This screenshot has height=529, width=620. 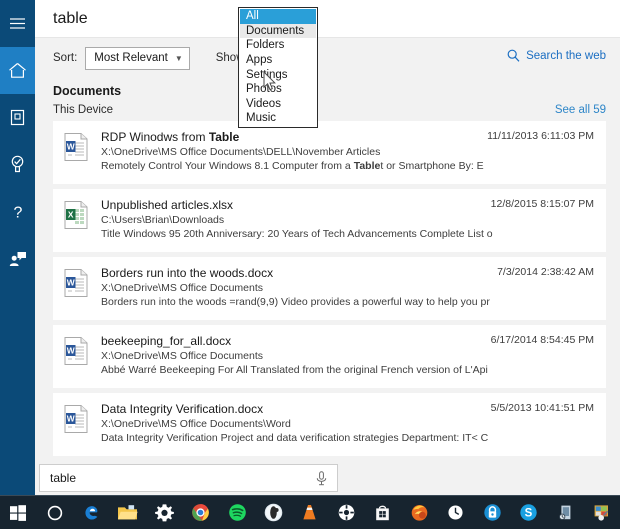 What do you see at coordinates (542, 204) in the screenshot?
I see `result-date: 12/8/2015 8:15:07 PM` at bounding box center [542, 204].